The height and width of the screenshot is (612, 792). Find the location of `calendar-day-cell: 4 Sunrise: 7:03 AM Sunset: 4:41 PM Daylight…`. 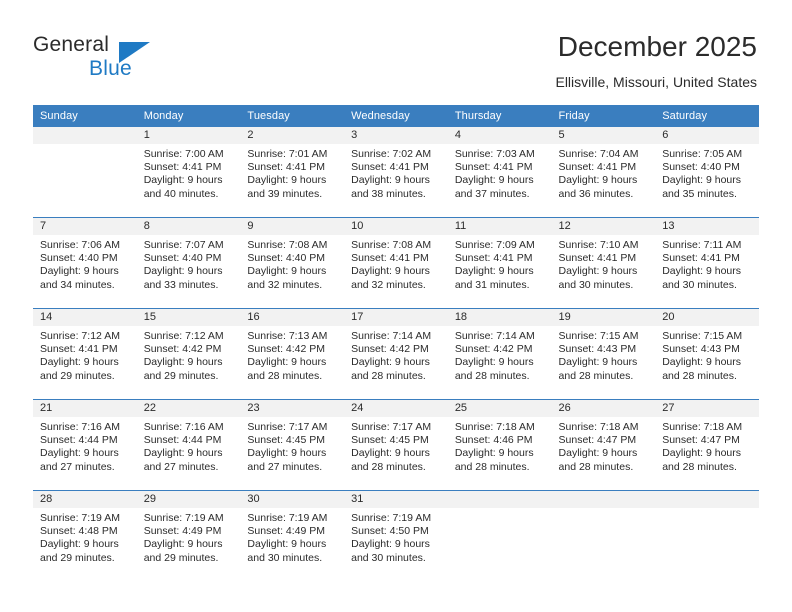

calendar-day-cell: 4 Sunrise: 7:03 AM Sunset: 4:41 PM Daylight… is located at coordinates (499, 172).